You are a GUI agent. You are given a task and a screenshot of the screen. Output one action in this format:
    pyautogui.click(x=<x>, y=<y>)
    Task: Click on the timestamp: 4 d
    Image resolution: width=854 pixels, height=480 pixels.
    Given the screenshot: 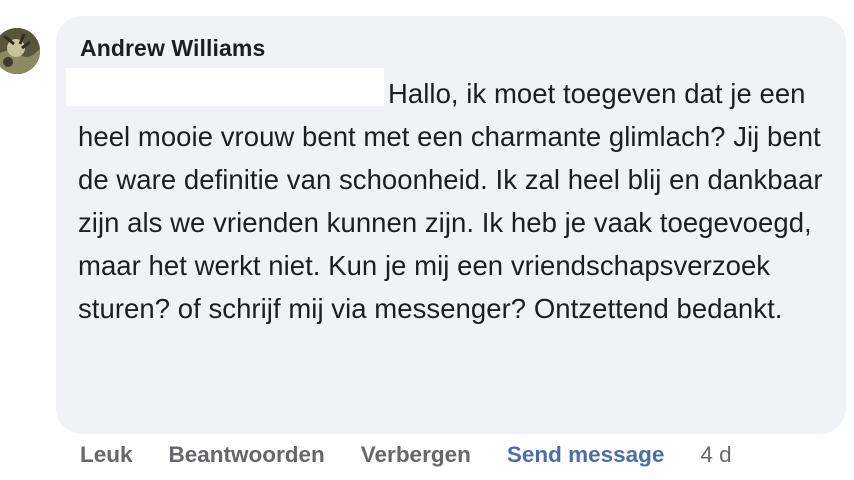 What is the action you would take?
    pyautogui.click(x=715, y=455)
    